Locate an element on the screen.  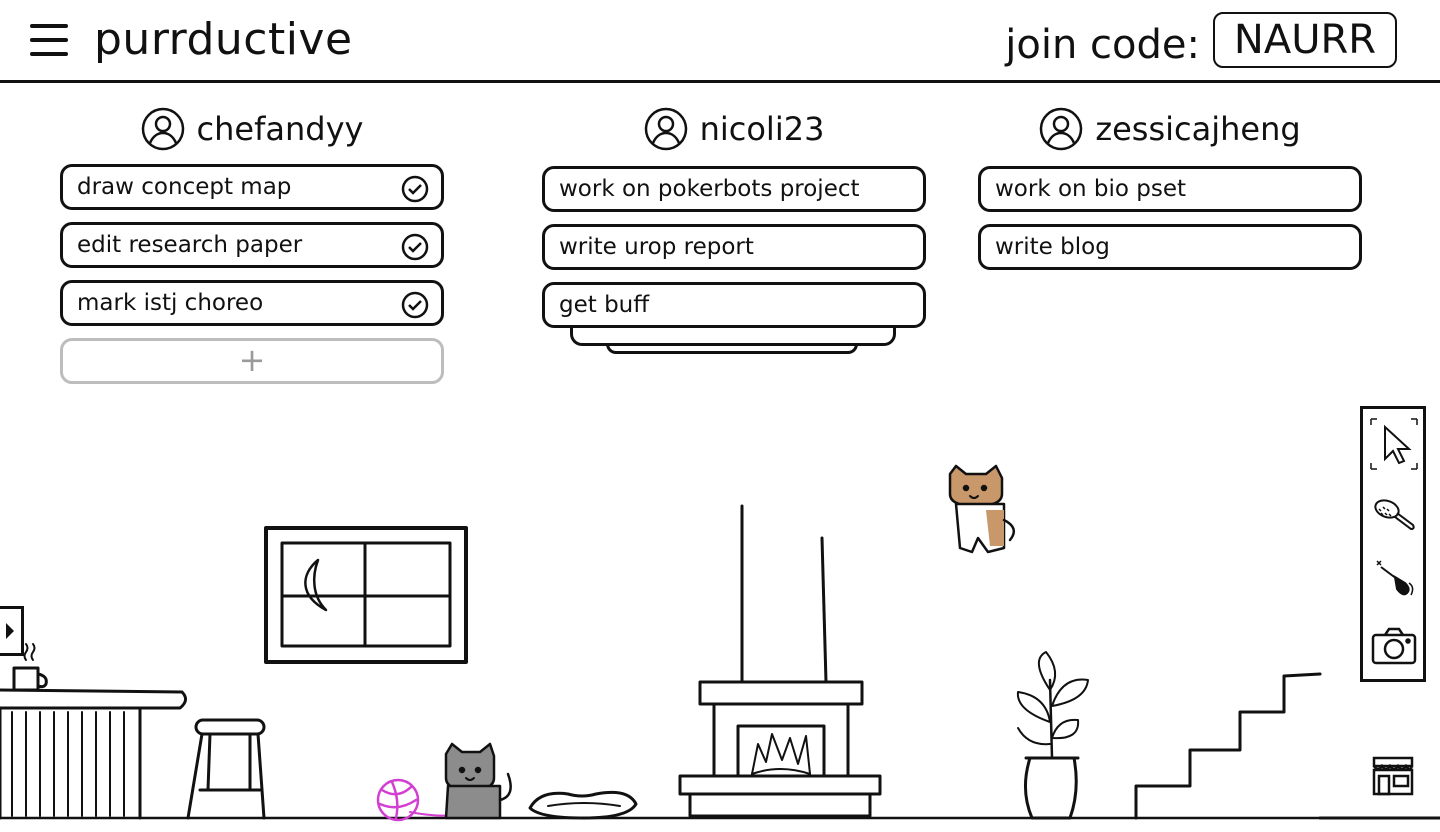
side-drawer-toggle is located at coordinates (12, 631).